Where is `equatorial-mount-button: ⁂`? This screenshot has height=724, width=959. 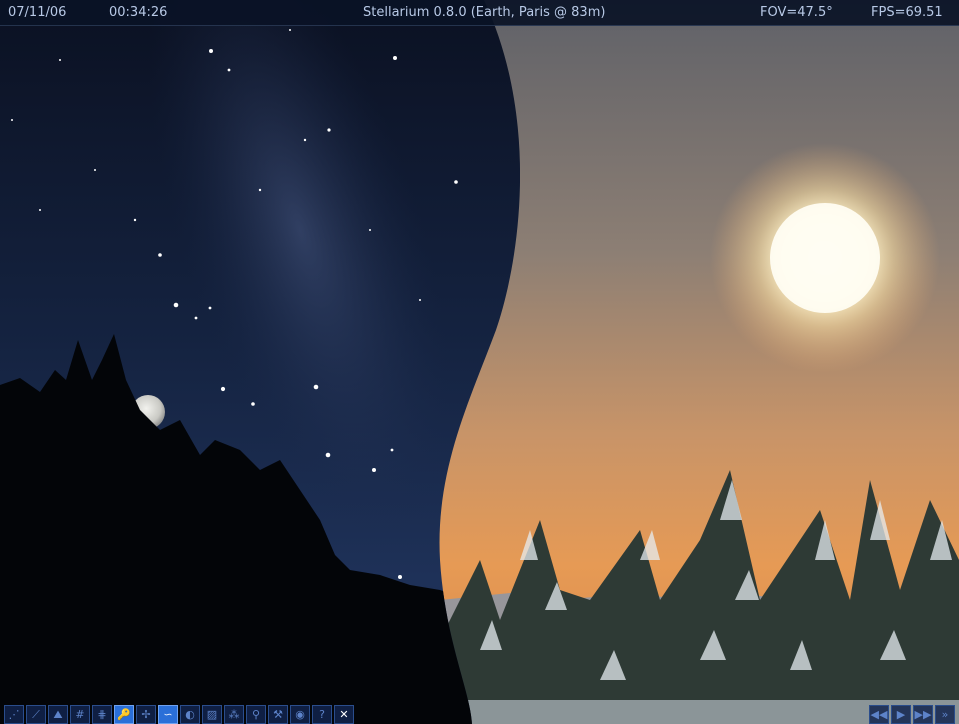
equatorial-mount-button: ⁂ is located at coordinates (234, 714).